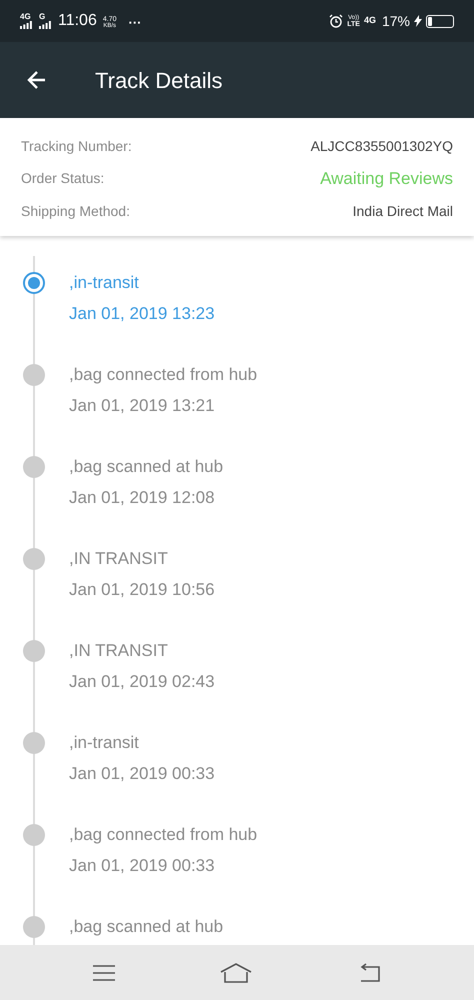 The height and width of the screenshot is (1000, 474). I want to click on battery-icon, so click(440, 21).